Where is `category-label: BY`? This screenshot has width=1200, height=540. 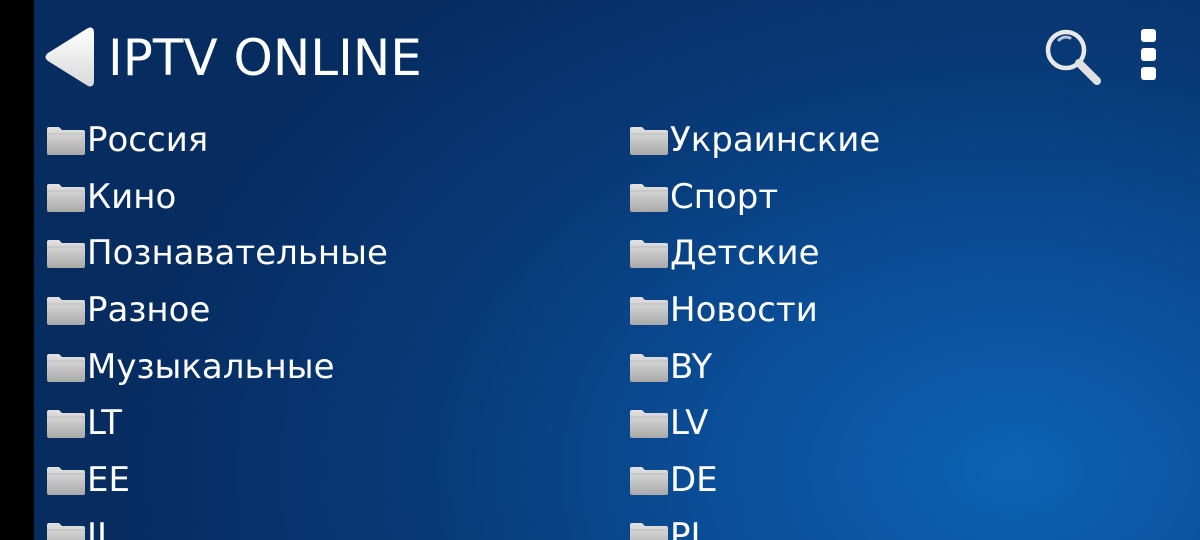 category-label: BY is located at coordinates (691, 366).